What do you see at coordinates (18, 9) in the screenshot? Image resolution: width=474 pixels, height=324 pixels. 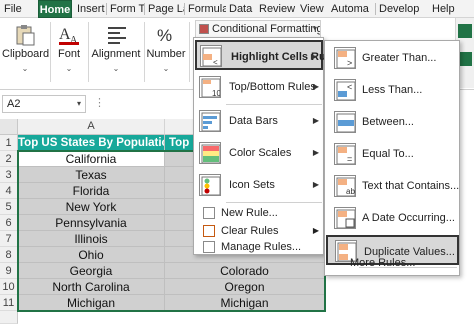 I see `tab-file: File` at bounding box center [18, 9].